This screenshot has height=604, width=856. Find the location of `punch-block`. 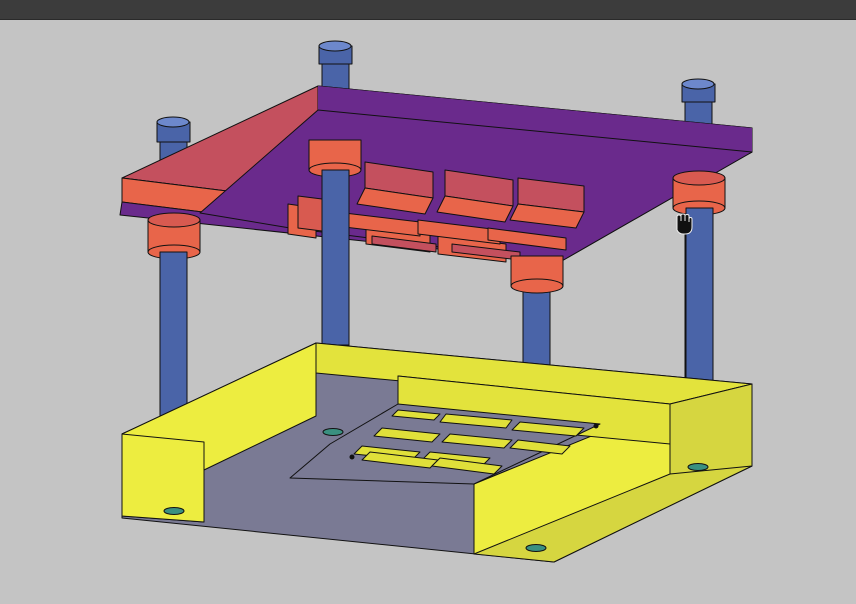

punch-block is located at coordinates (547, 203).